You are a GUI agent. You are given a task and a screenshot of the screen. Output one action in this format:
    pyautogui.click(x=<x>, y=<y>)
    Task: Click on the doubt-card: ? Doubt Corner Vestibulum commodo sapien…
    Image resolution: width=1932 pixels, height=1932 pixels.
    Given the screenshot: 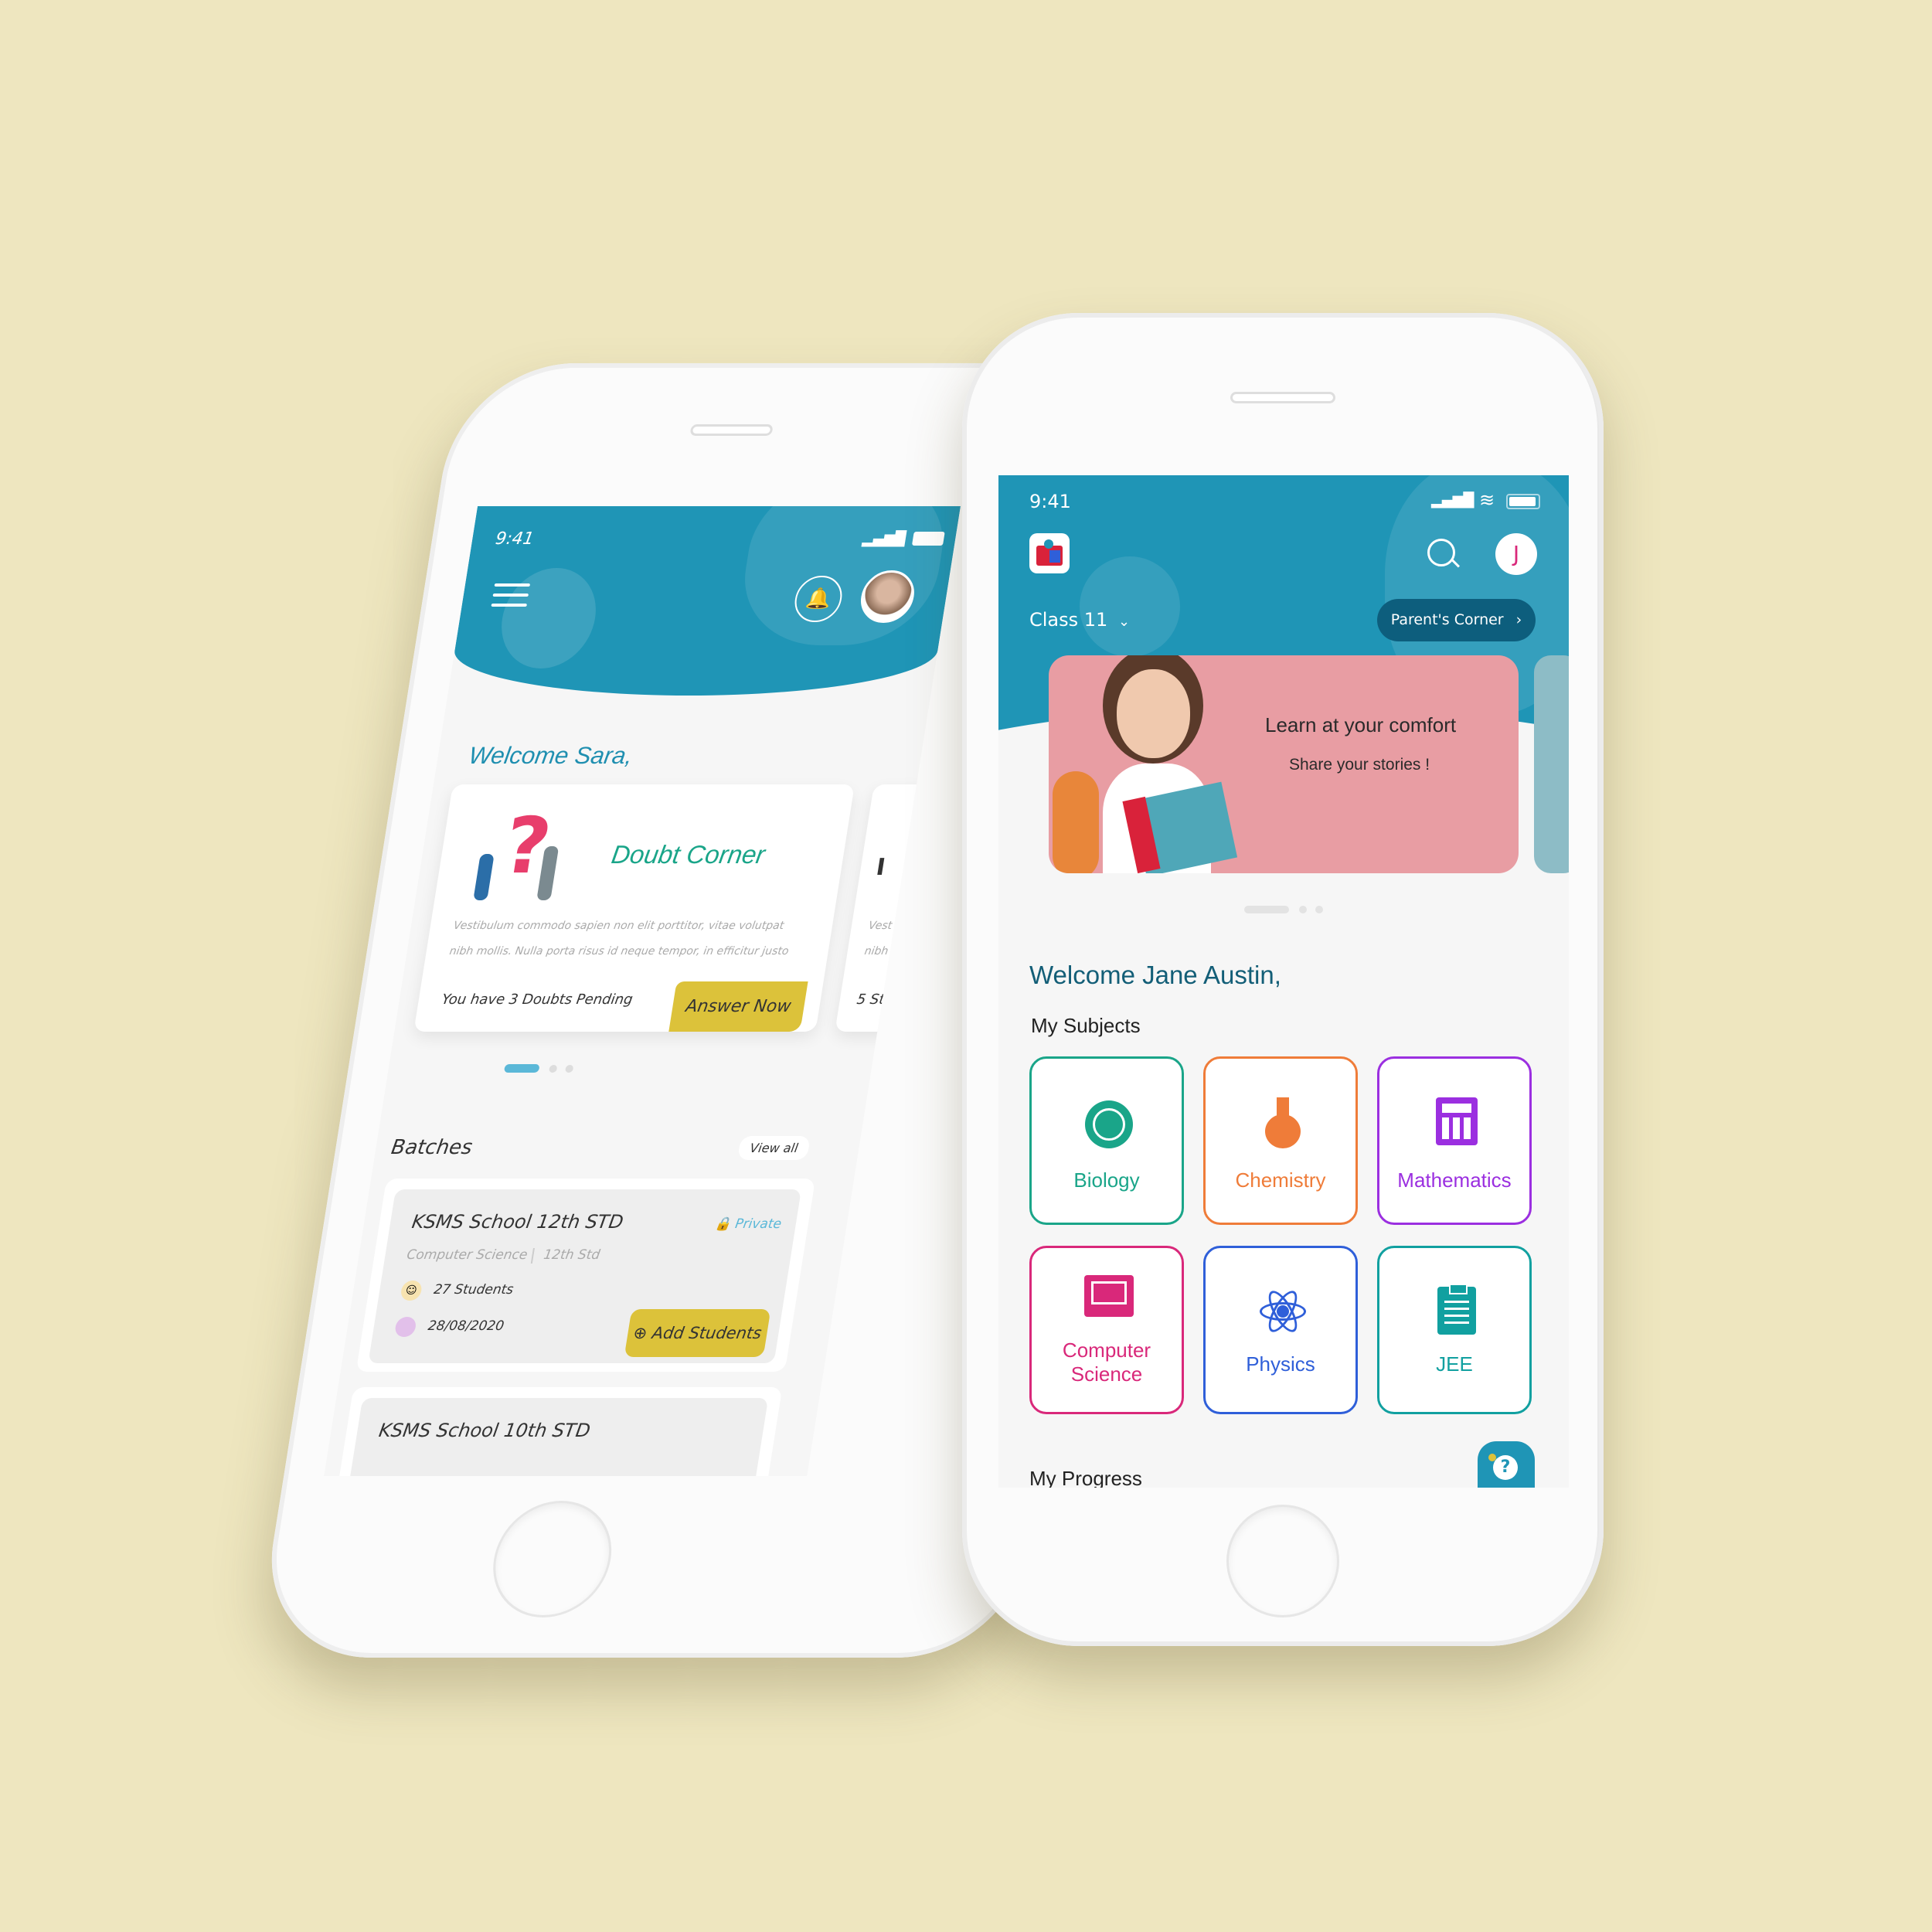 What is the action you would take?
    pyautogui.click(x=634, y=908)
    